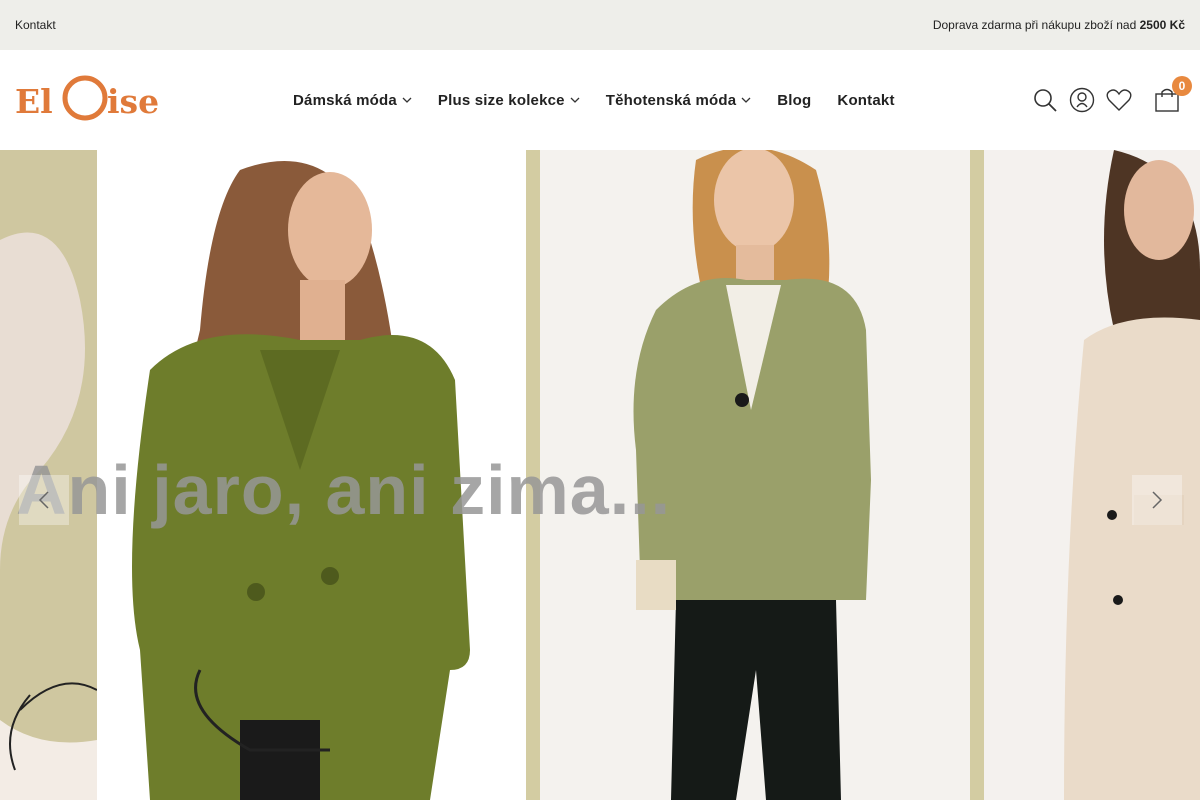 The width and height of the screenshot is (1200, 800). What do you see at coordinates (345, 100) in the screenshot?
I see `nav-item-label: Dámská móda` at bounding box center [345, 100].